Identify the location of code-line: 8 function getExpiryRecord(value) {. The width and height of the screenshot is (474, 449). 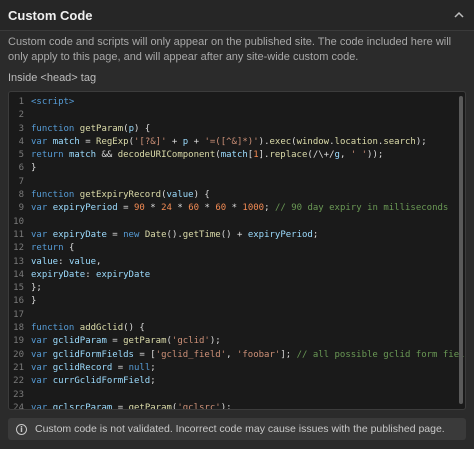
(233, 195).